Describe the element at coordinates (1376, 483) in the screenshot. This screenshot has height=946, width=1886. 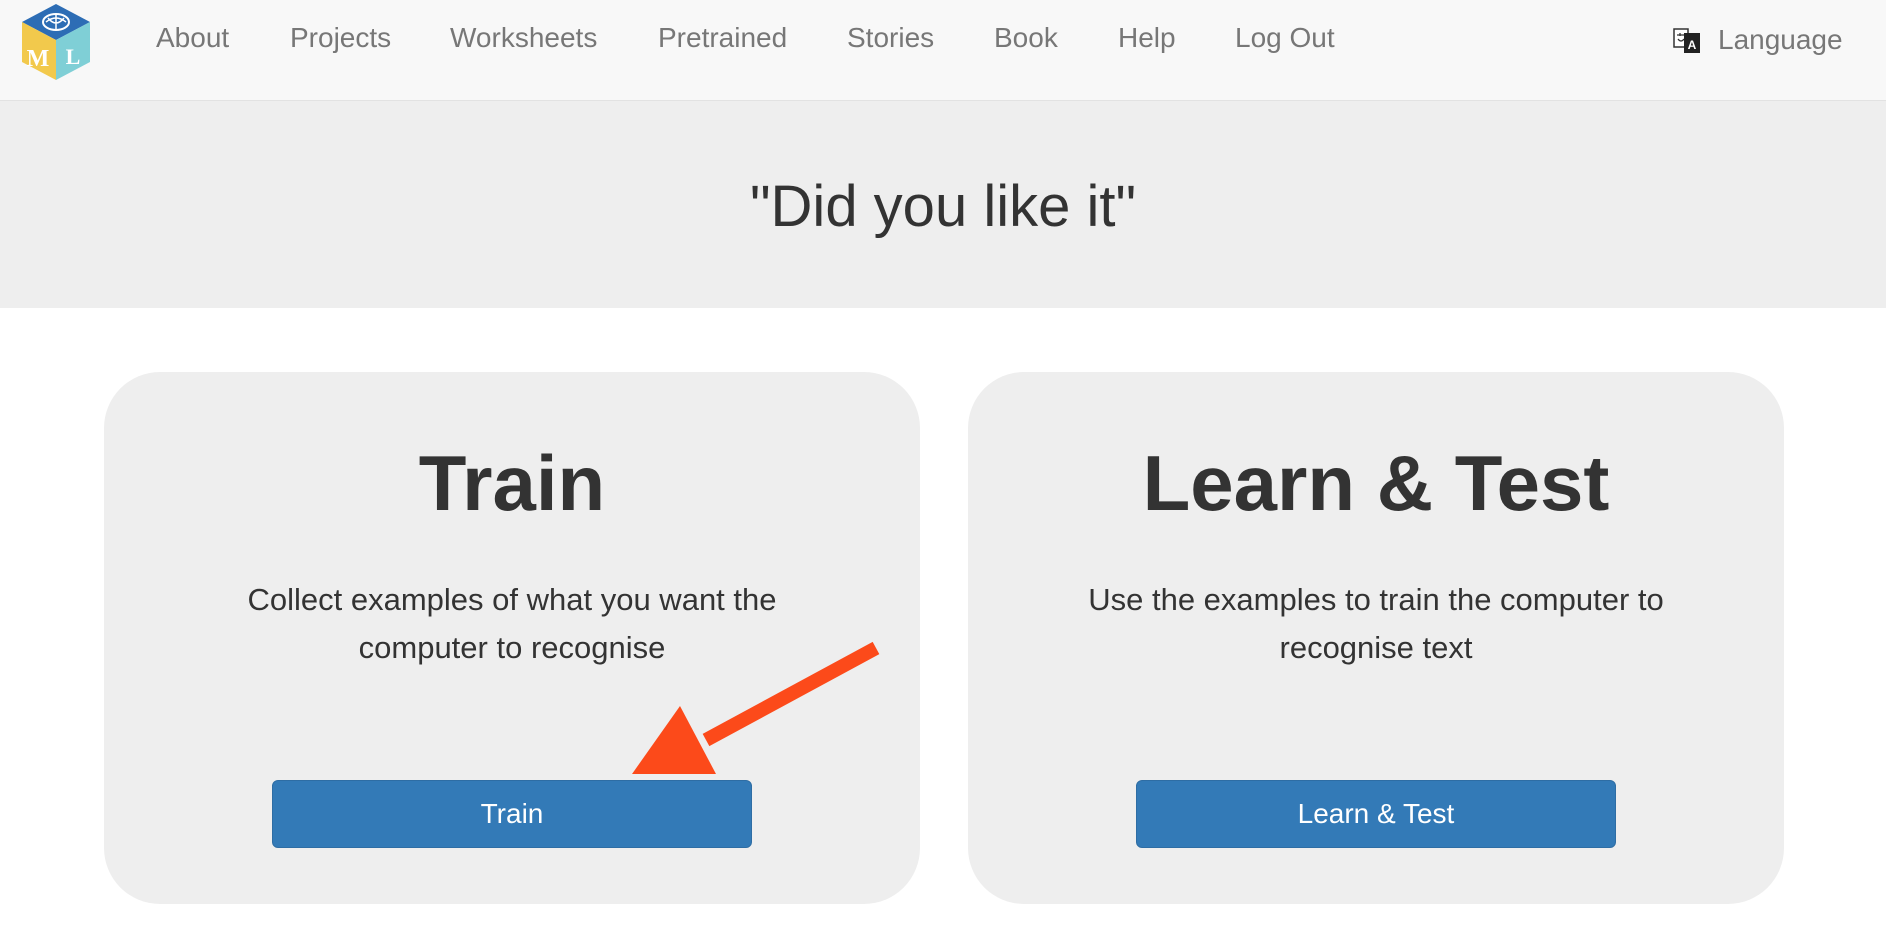
I see `learn-test-card-title: Learn & Test` at that location.